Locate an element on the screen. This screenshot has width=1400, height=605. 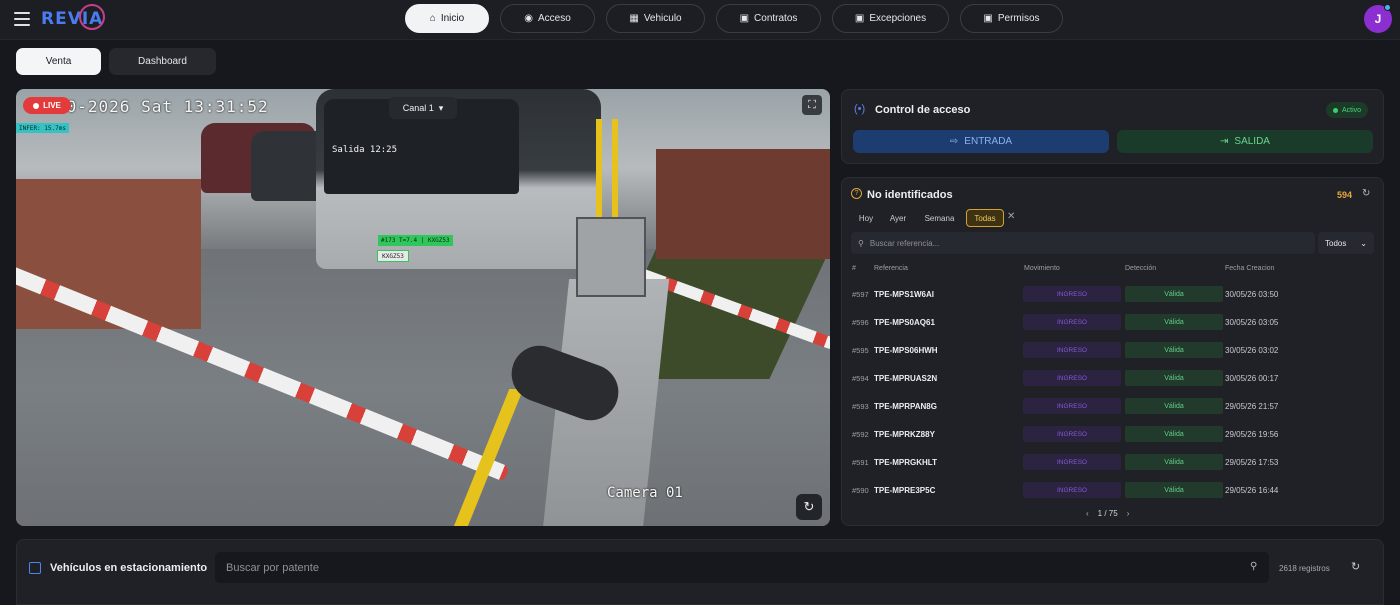
fullscreen-icon: ⛶ is located at coordinates (812, 105).